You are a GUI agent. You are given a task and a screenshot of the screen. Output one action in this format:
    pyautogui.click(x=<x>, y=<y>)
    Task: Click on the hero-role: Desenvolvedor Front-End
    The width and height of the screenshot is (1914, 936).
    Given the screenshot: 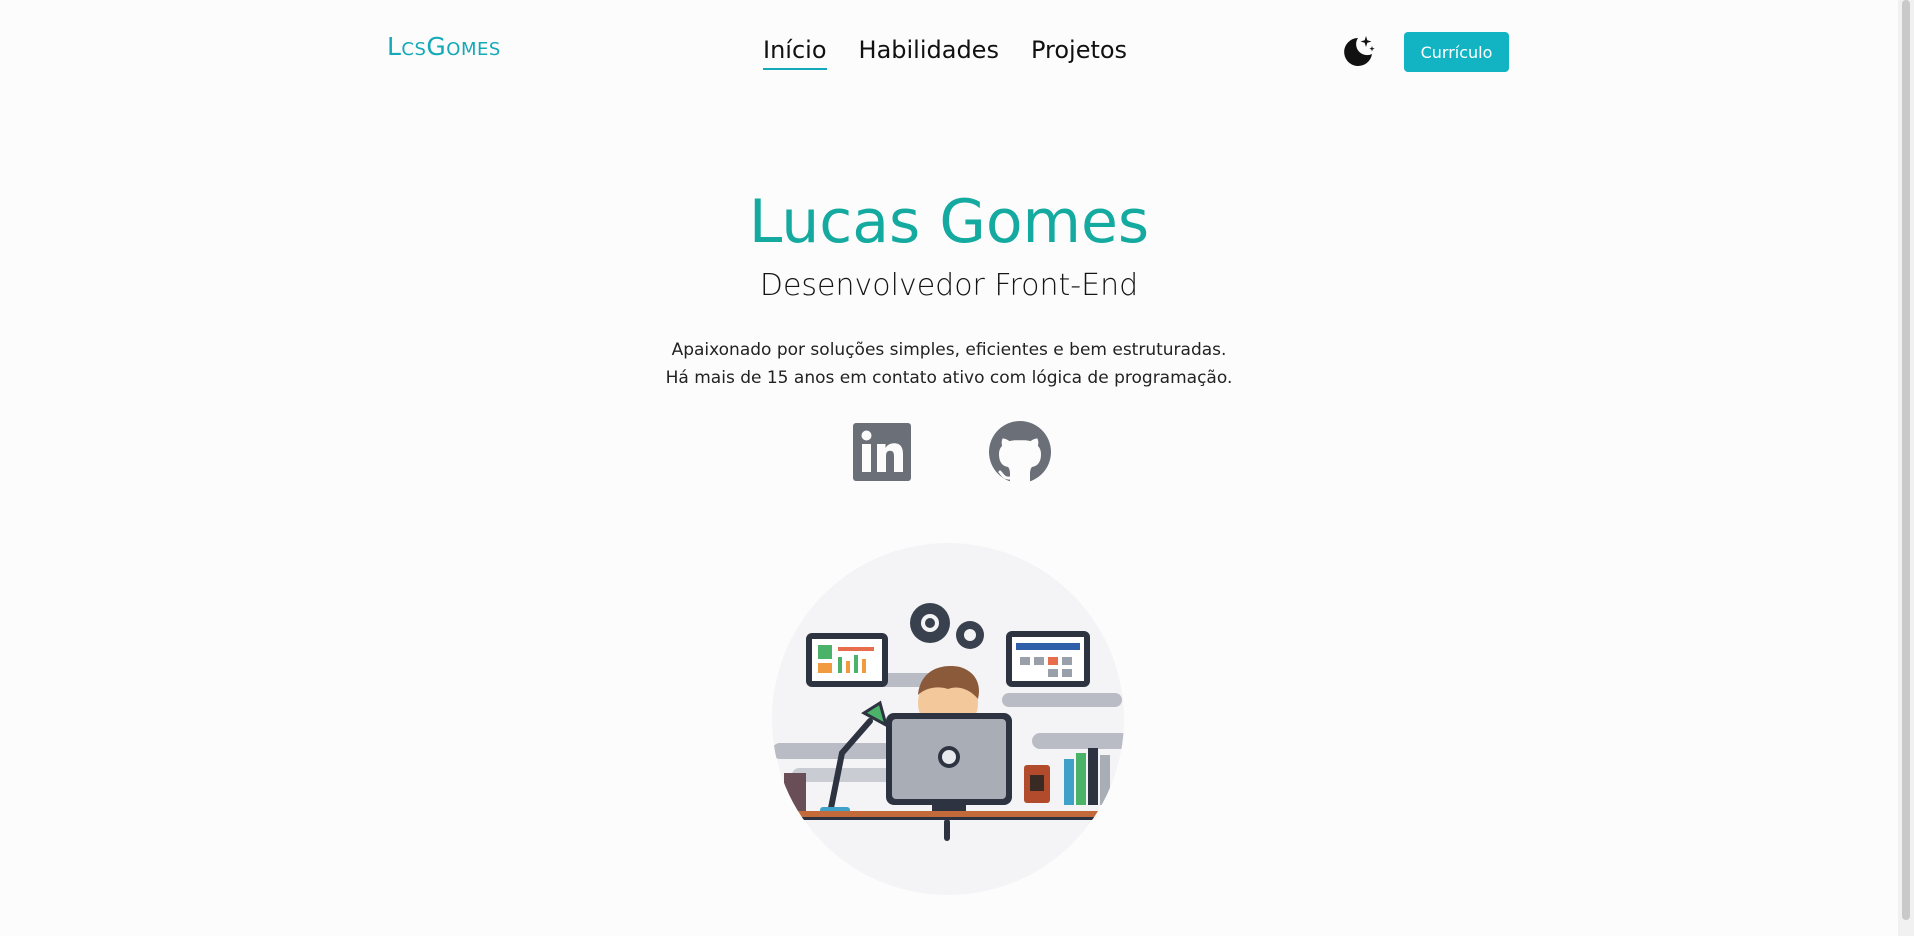 What is the action you would take?
    pyautogui.click(x=949, y=285)
    